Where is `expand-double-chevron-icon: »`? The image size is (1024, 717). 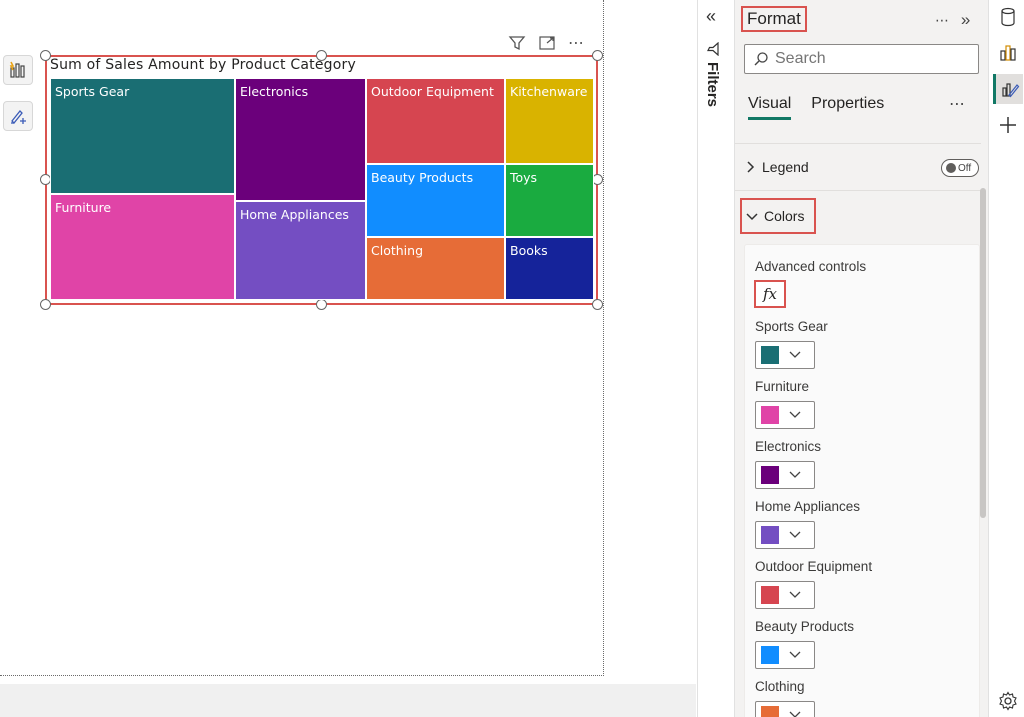 expand-double-chevron-icon: » is located at coordinates (966, 19).